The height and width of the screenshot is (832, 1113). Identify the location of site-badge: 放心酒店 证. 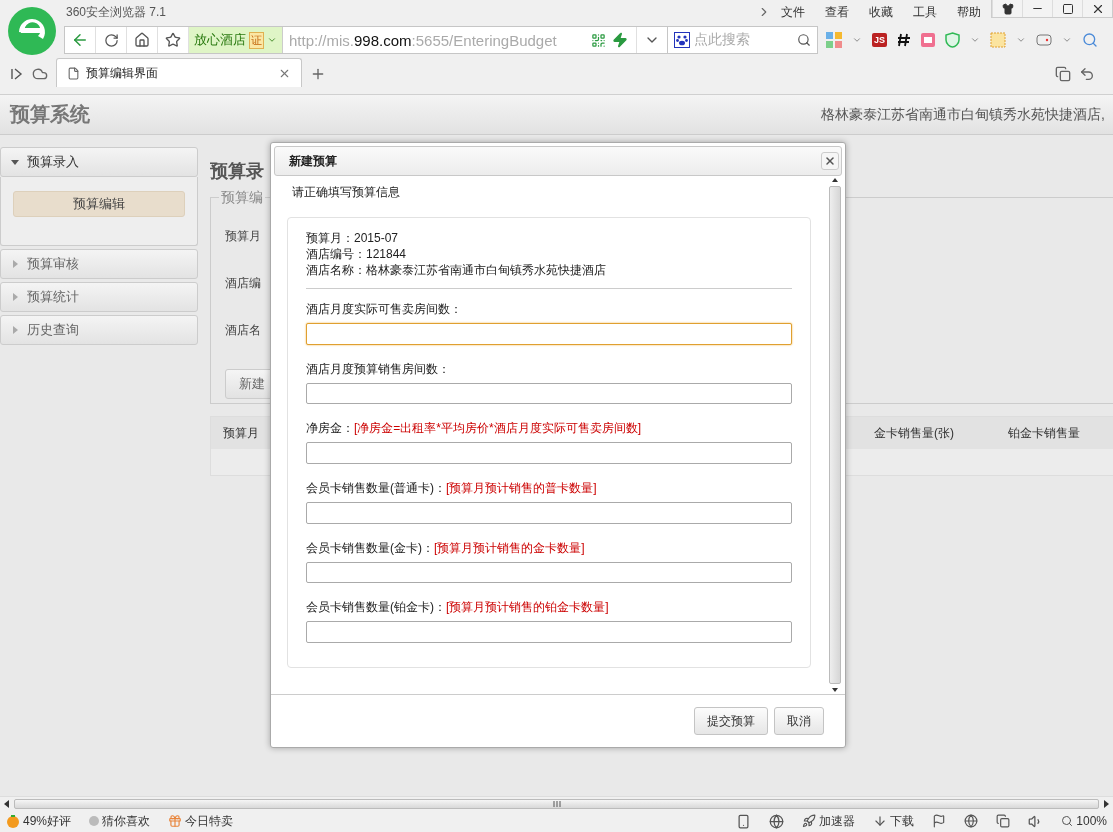
(236, 40).